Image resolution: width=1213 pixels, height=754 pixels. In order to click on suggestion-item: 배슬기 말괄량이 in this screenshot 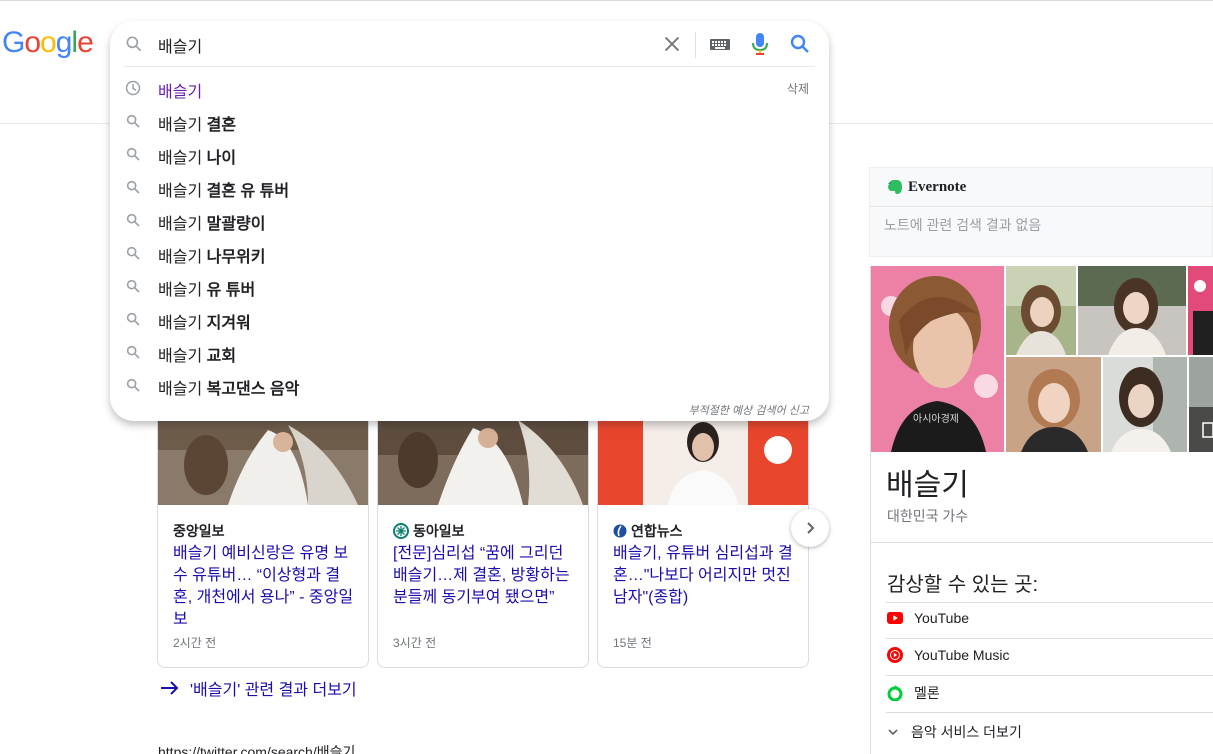, I will do `click(469, 219)`.